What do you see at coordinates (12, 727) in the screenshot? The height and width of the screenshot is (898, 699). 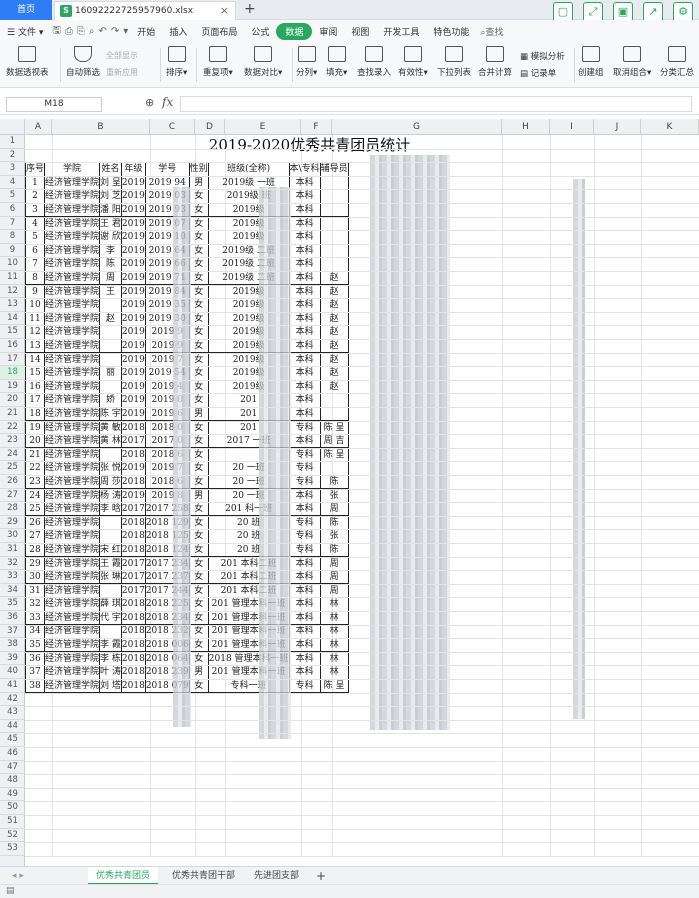 I see `row-header: 44` at bounding box center [12, 727].